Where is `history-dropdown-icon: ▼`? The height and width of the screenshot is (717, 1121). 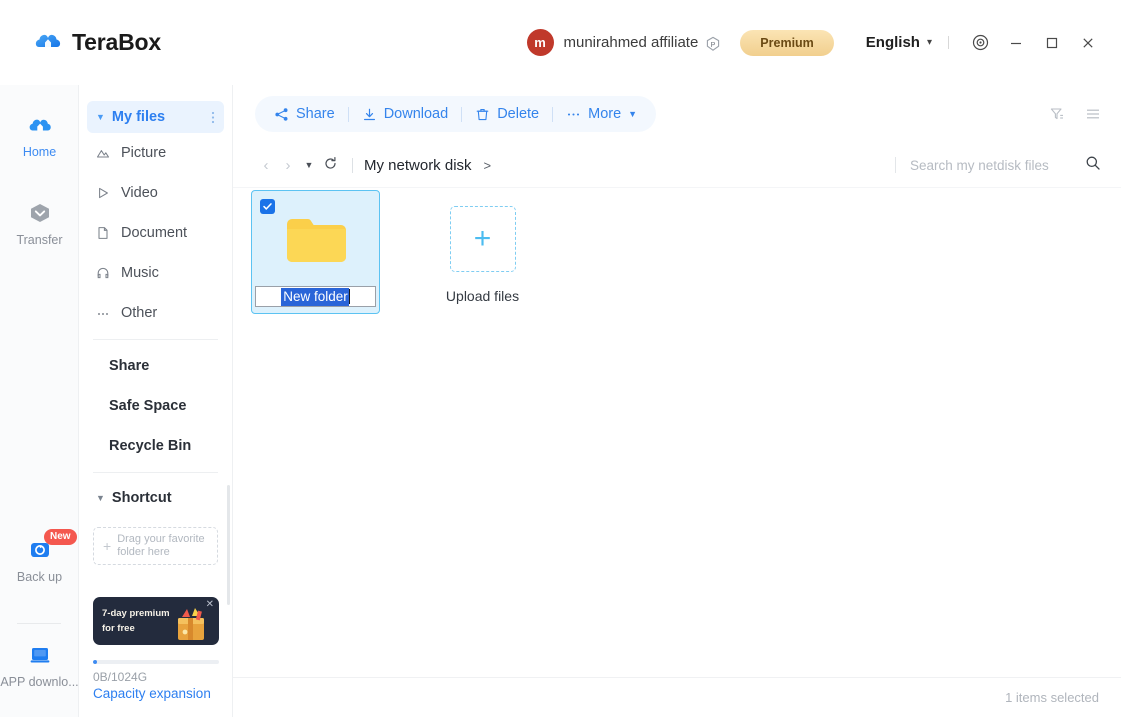
history-dropdown-icon: ▼ is located at coordinates (309, 165).